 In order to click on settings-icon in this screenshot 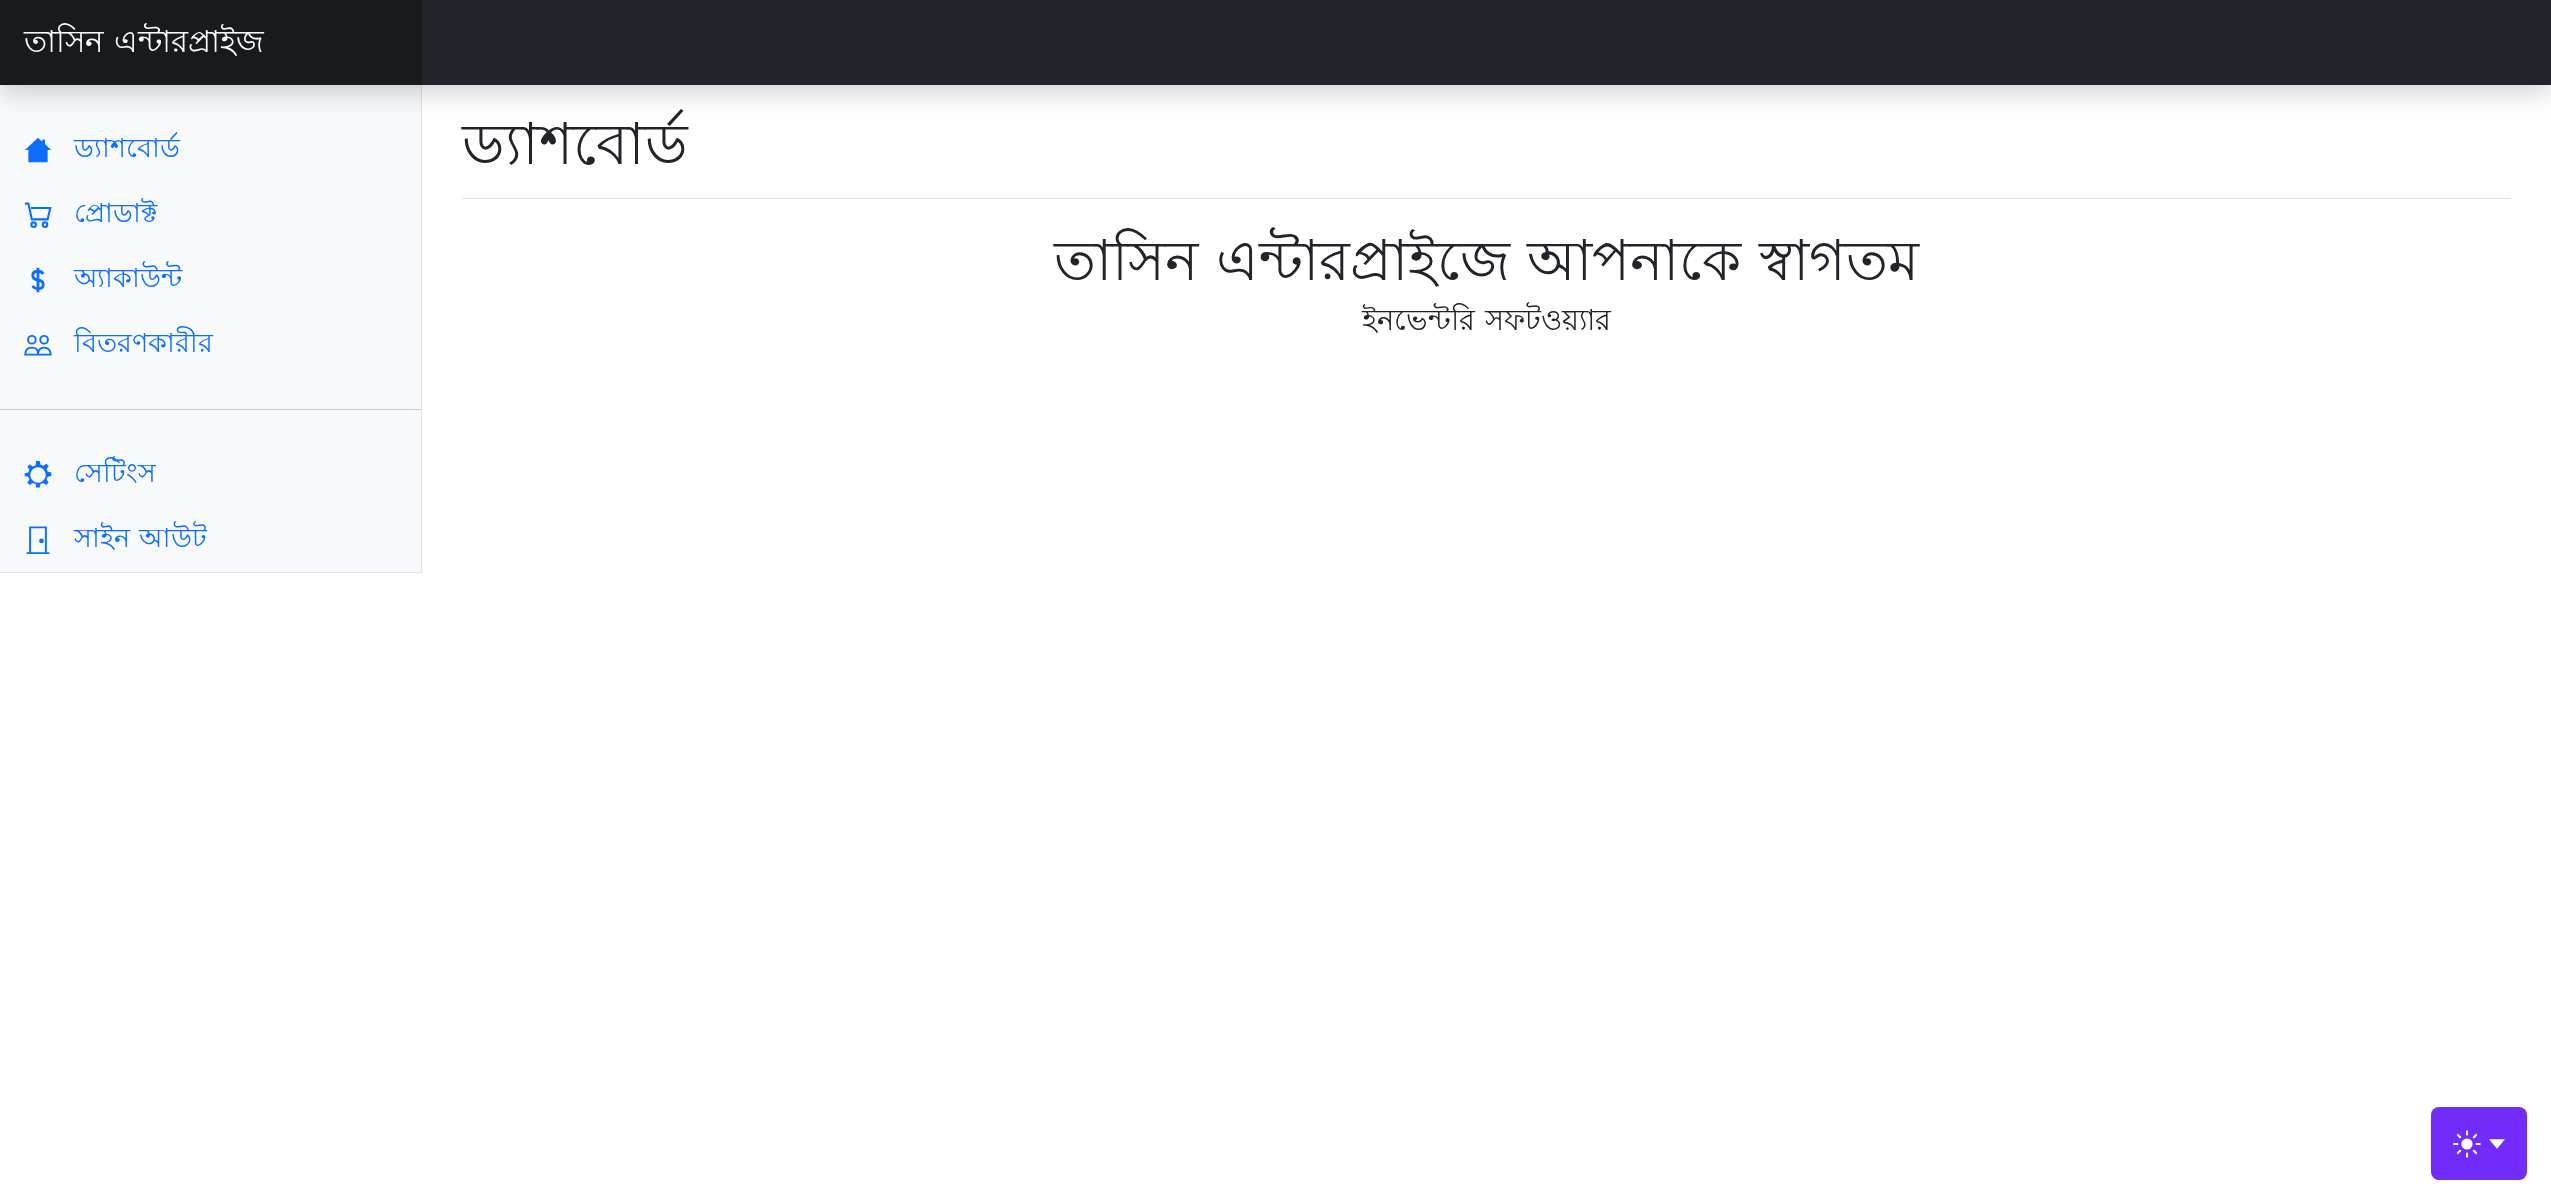, I will do `click(38, 474)`.